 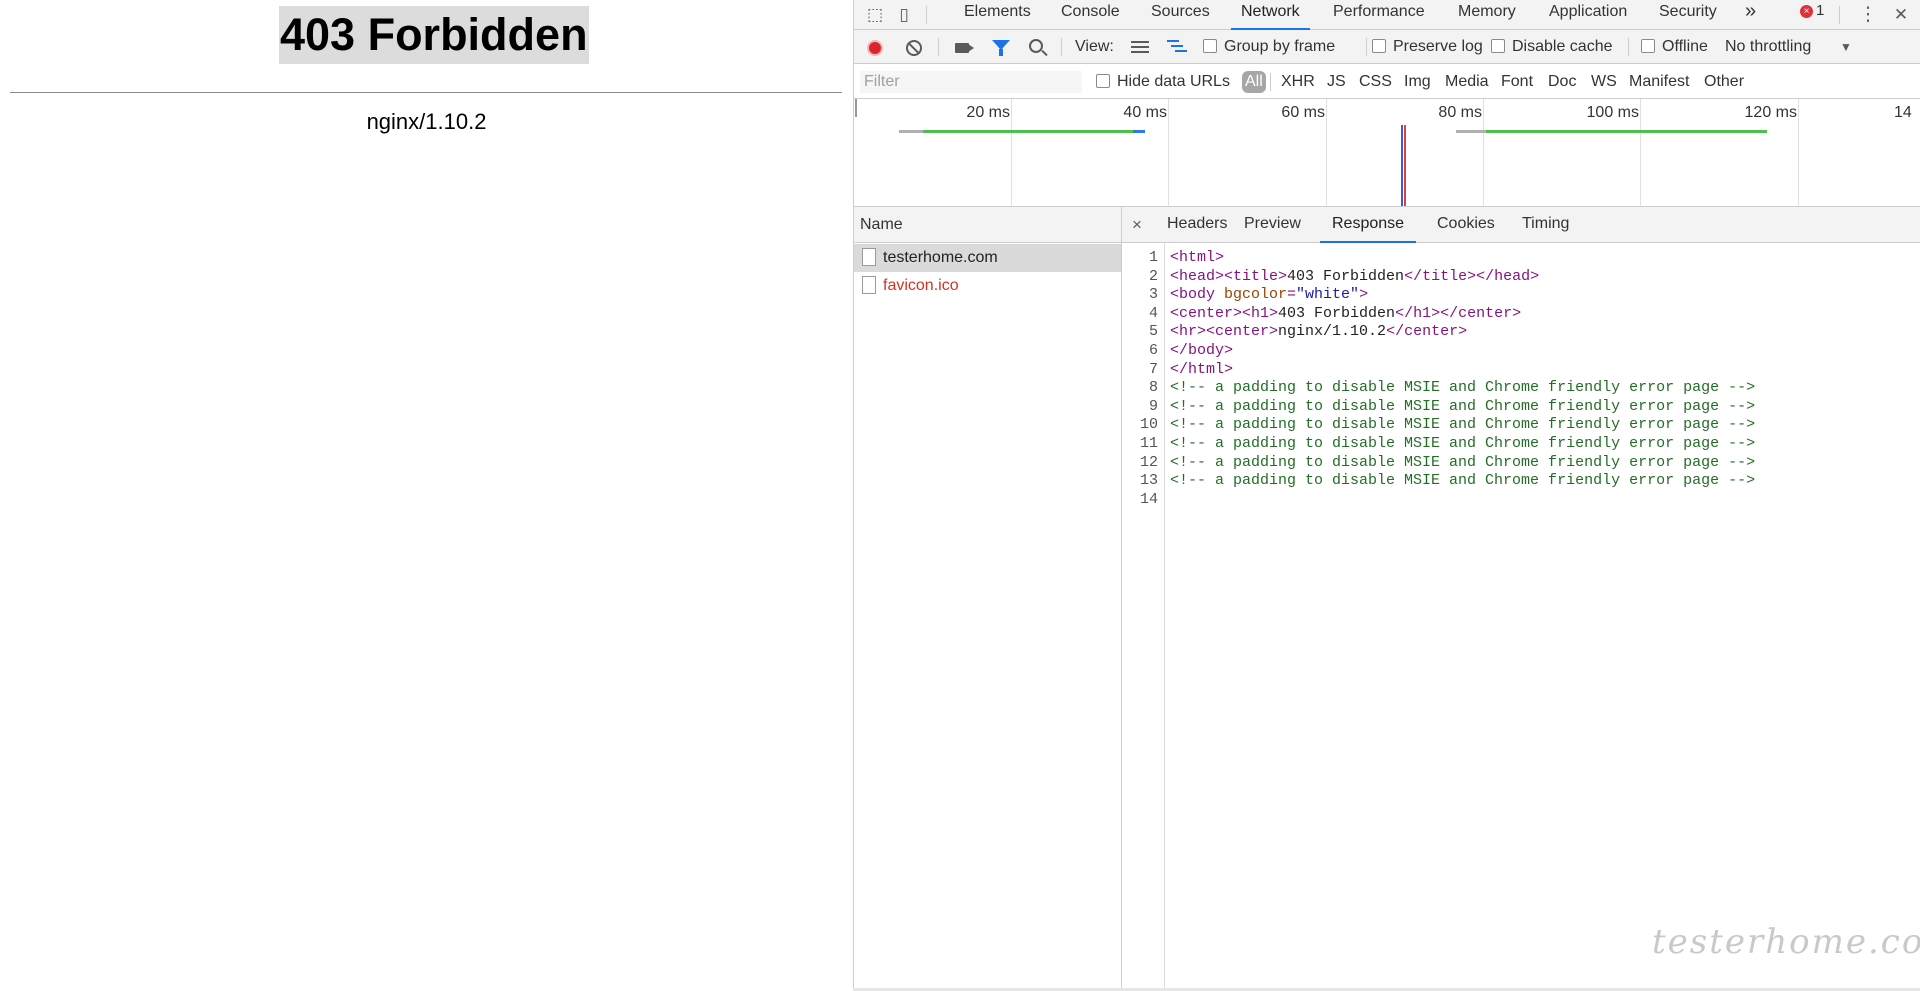 I want to click on close-icon: ×, so click(x=1137, y=225).